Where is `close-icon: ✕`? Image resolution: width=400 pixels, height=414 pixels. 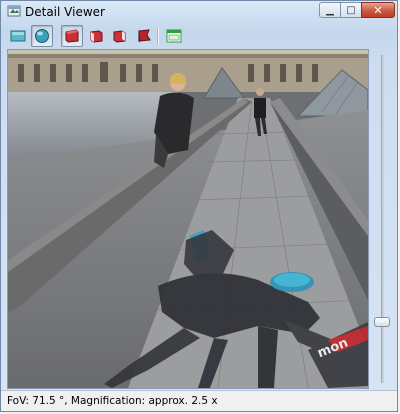
close-icon: ✕ is located at coordinates (378, 10).